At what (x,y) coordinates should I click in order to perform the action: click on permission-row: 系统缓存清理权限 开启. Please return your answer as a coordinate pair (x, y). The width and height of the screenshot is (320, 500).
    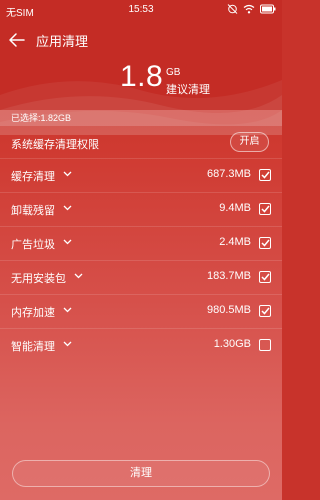
    Looking at the image, I should click on (141, 143).